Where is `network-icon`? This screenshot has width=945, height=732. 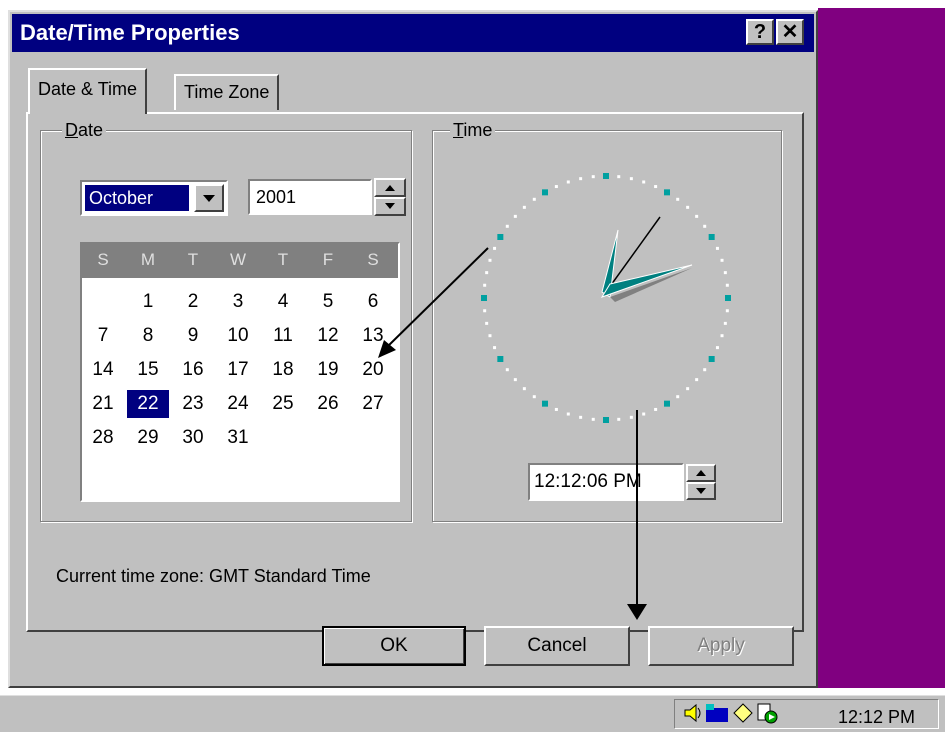 network-icon is located at coordinates (717, 713).